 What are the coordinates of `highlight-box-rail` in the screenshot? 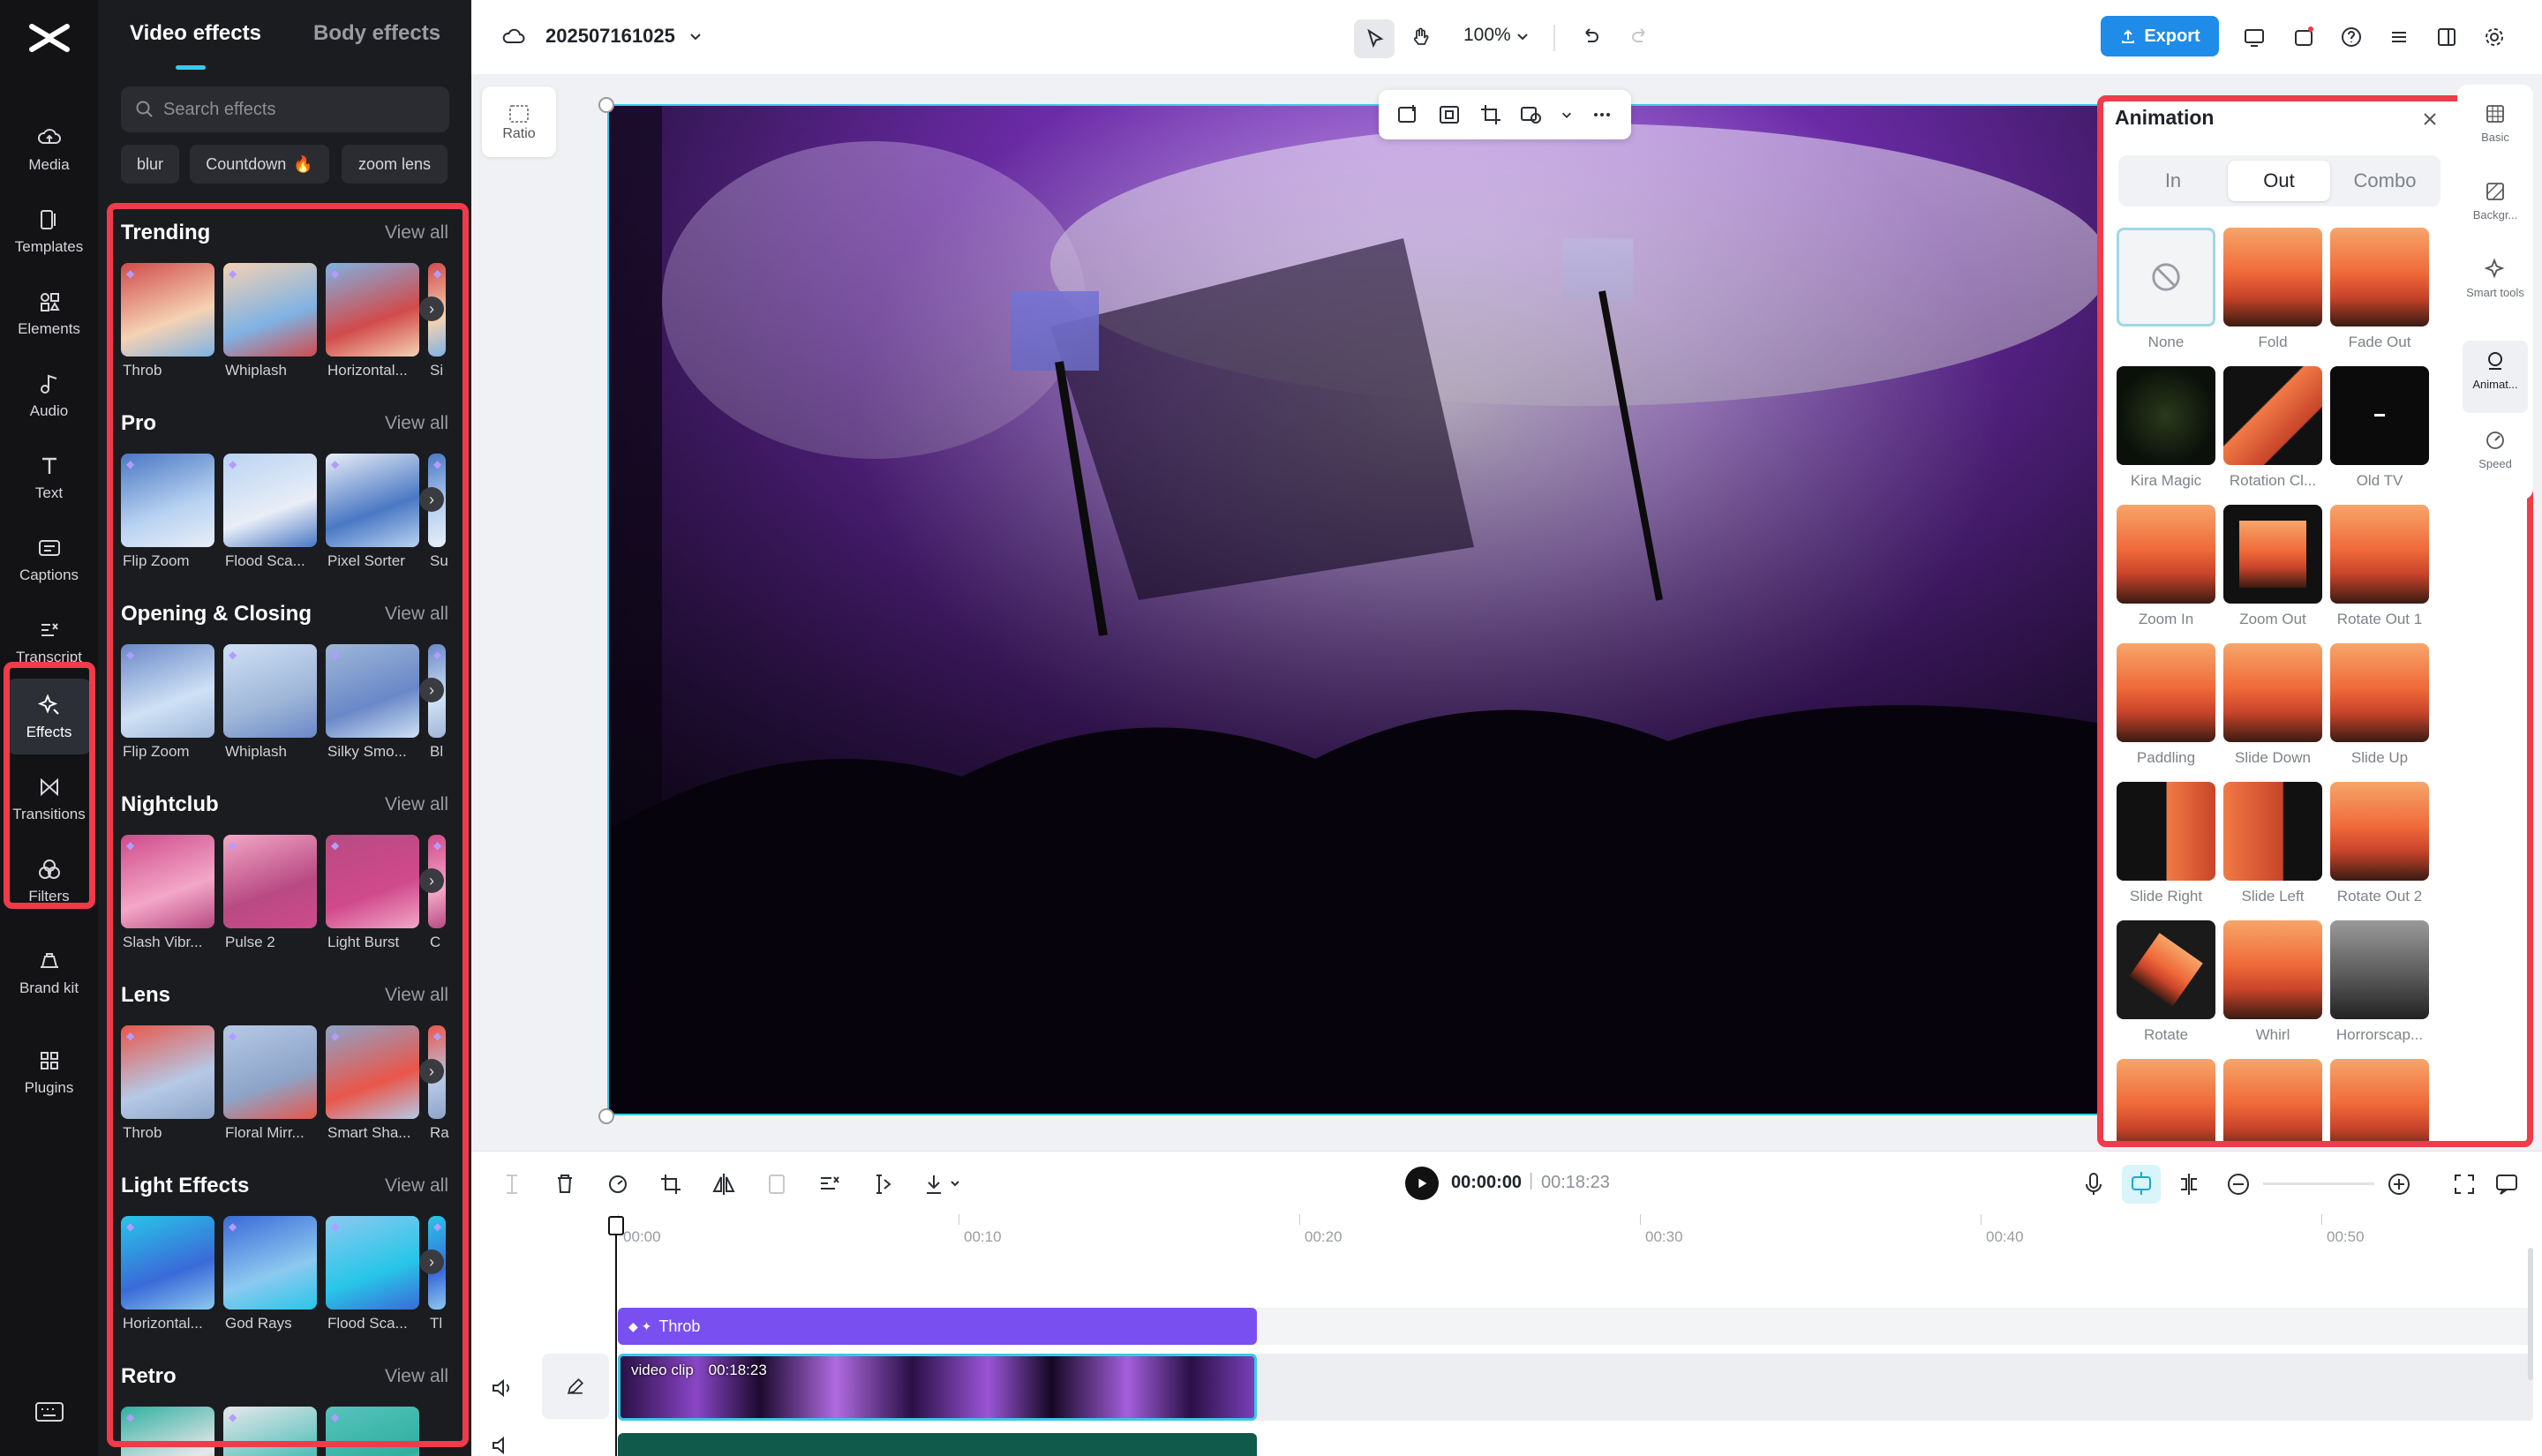 It's located at (49, 785).